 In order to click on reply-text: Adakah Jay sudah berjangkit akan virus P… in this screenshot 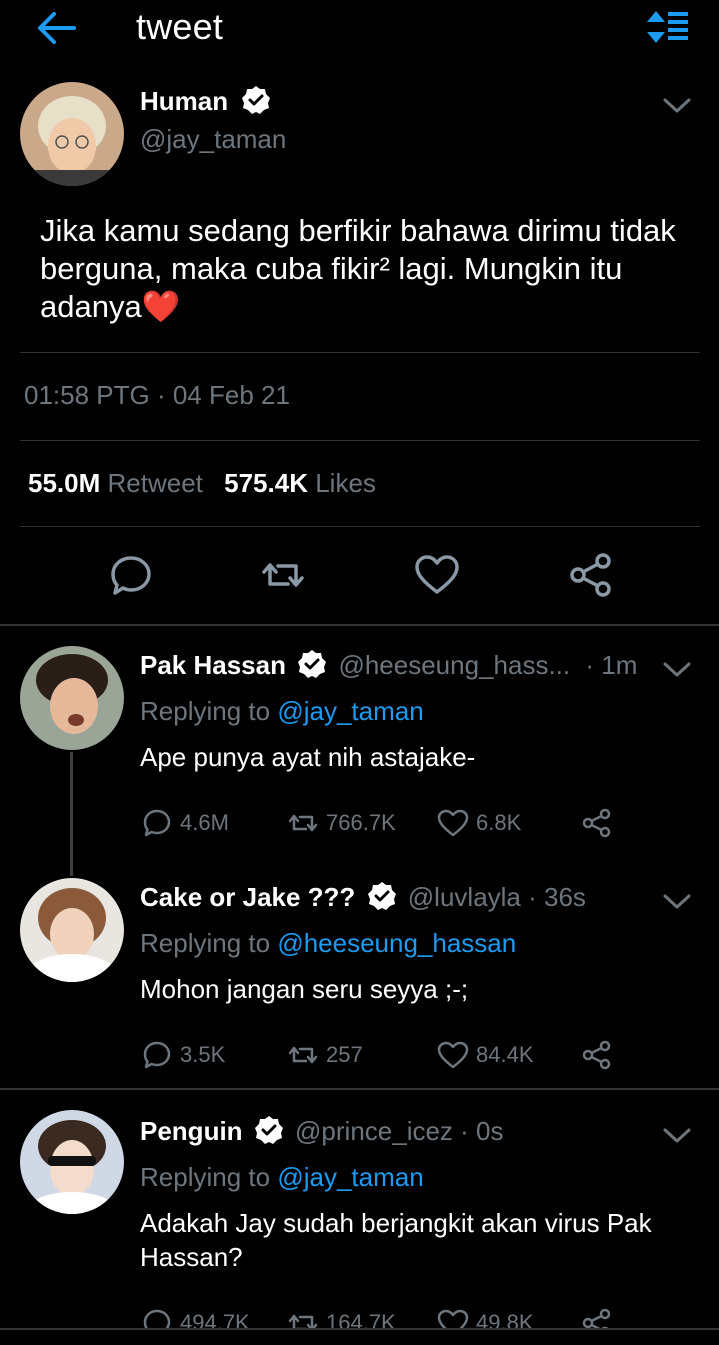, I will do `click(396, 1240)`.